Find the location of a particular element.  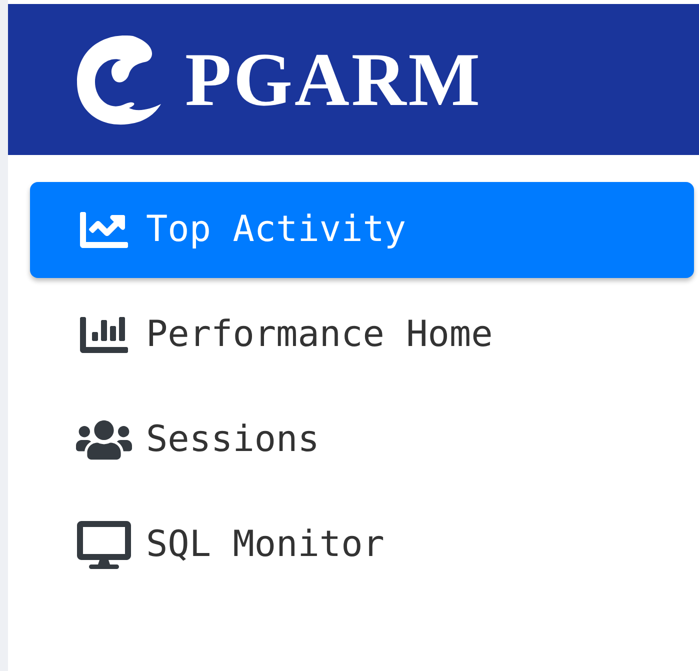

nav-item: Performance Home is located at coordinates (362, 335).